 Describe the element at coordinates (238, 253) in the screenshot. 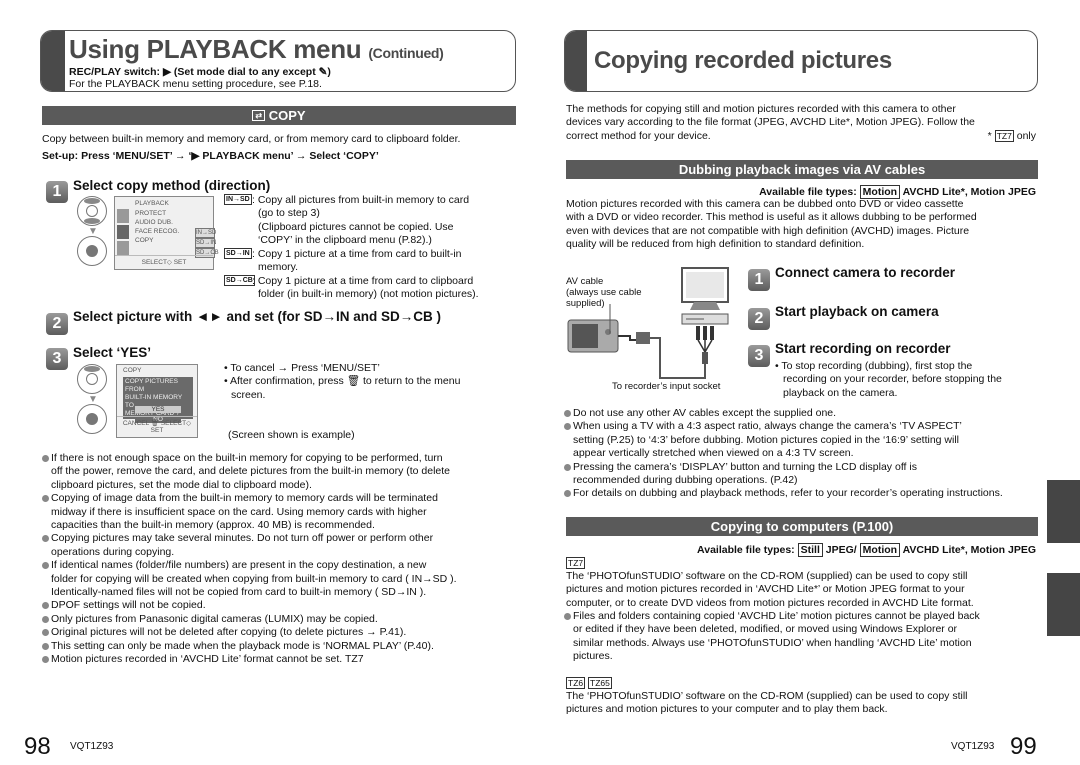

I see `sd-to-in-icon: SD→IN` at that location.